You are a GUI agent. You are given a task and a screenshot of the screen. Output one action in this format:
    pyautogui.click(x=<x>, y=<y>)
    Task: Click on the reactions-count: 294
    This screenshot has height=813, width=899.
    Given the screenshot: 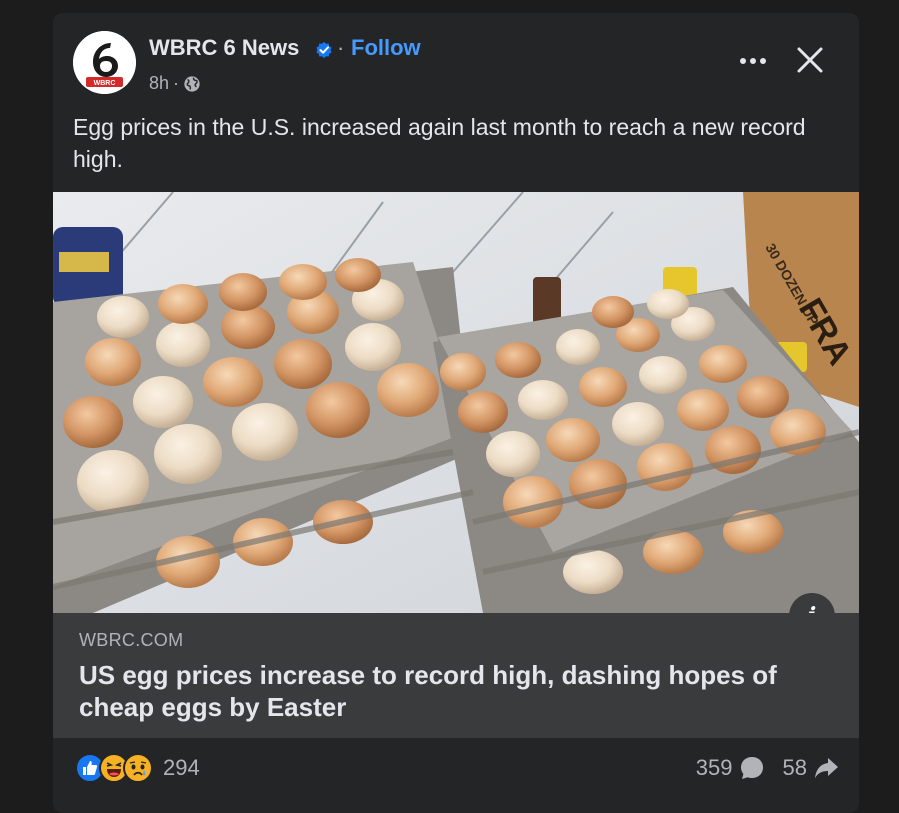 What is the action you would take?
    pyautogui.click(x=181, y=767)
    